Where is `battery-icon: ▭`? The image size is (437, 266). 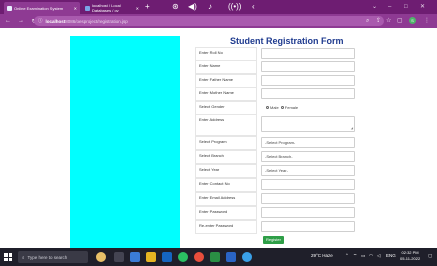
battery-icon: ▭ is located at coordinates (363, 256).